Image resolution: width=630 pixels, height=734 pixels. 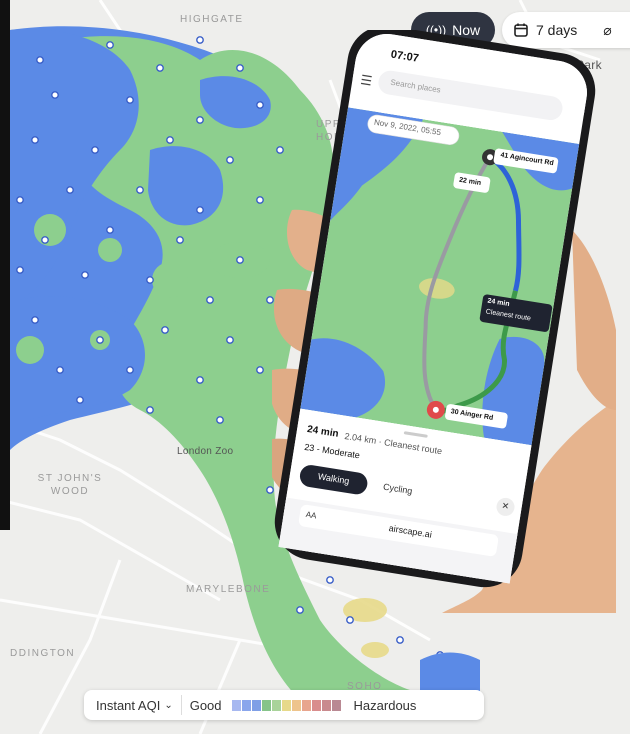 I want to click on map-label-st-johns-wood: ST JOHN'S WOOD, so click(x=70, y=485).